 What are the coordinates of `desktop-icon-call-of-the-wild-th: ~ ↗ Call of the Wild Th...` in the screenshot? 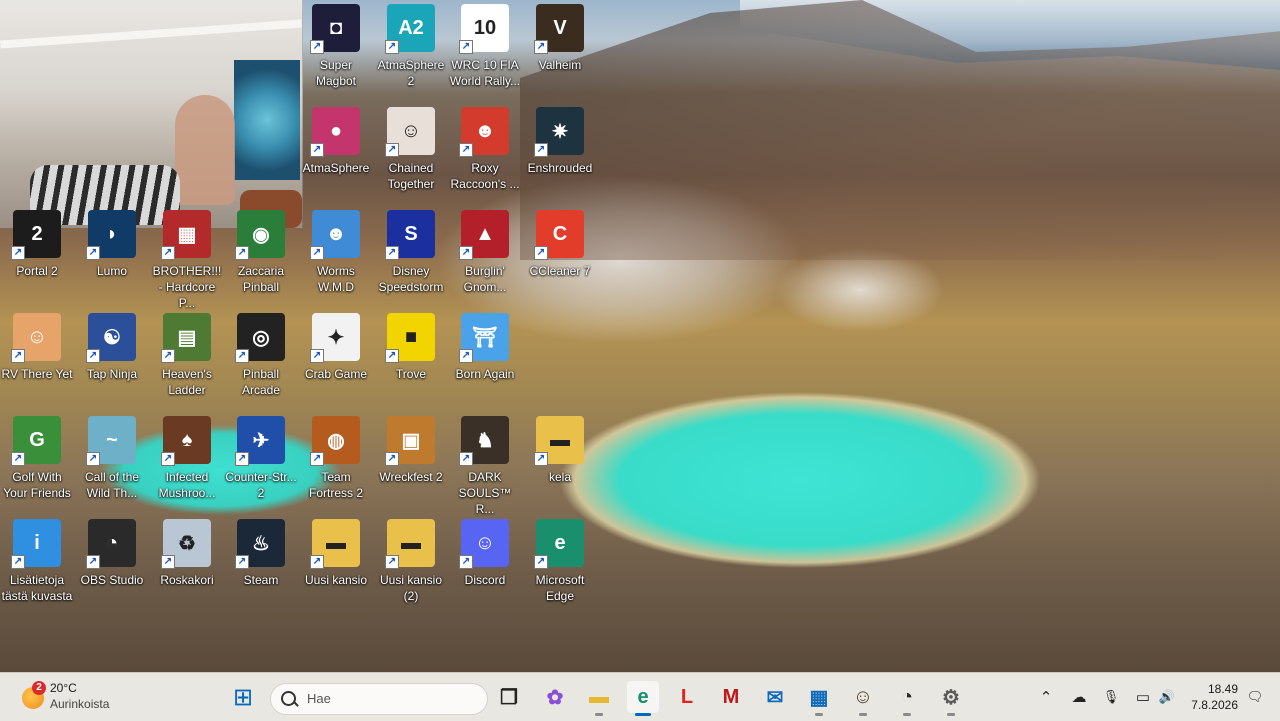 It's located at (112, 462).